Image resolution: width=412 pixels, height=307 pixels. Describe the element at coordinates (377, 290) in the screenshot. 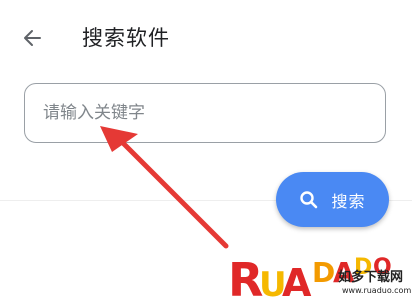

I see `watermark-url-text: www.ruaduo.com` at that location.